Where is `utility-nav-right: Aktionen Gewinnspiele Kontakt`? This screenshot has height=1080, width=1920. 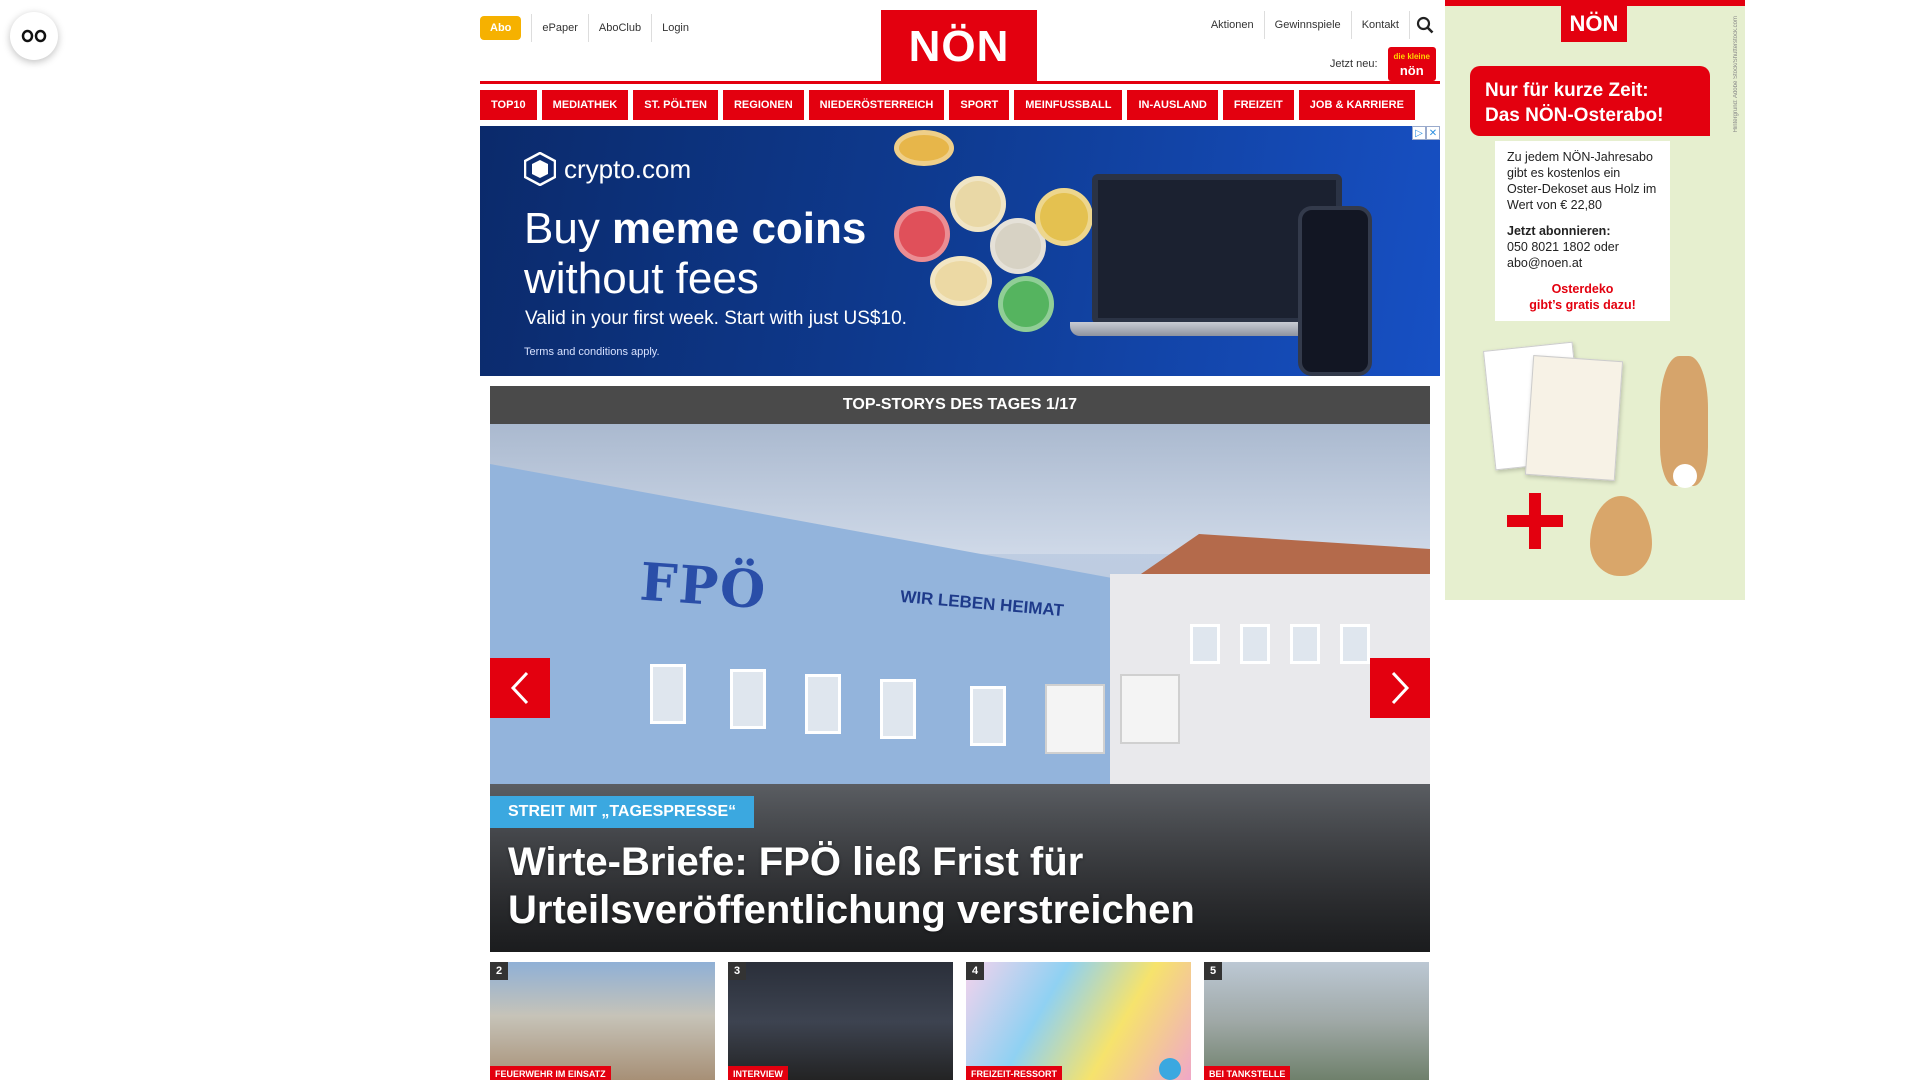 utility-nav-right: Aktionen Gewinnspiele Kontakt is located at coordinates (1320, 25).